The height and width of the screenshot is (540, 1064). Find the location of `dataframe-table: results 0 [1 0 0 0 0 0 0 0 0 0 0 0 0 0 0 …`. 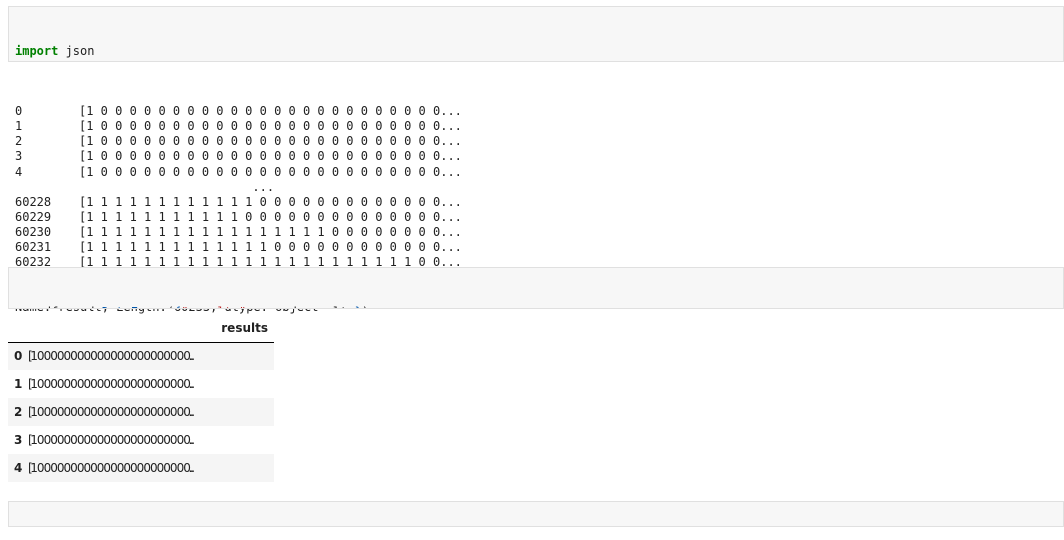

dataframe-table: results 0 [1 0 0 0 0 0 0 0 0 0 0 0 0 0 0 … is located at coordinates (141, 398).